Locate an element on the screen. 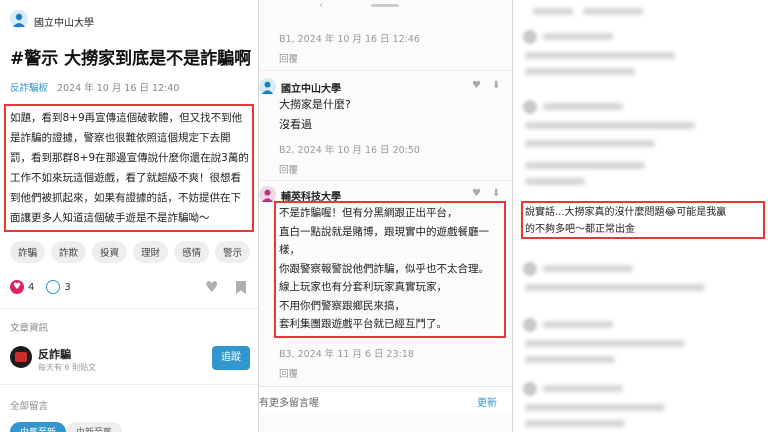 The image size is (768, 432). author-school: 國立中山大學 is located at coordinates (64, 23).